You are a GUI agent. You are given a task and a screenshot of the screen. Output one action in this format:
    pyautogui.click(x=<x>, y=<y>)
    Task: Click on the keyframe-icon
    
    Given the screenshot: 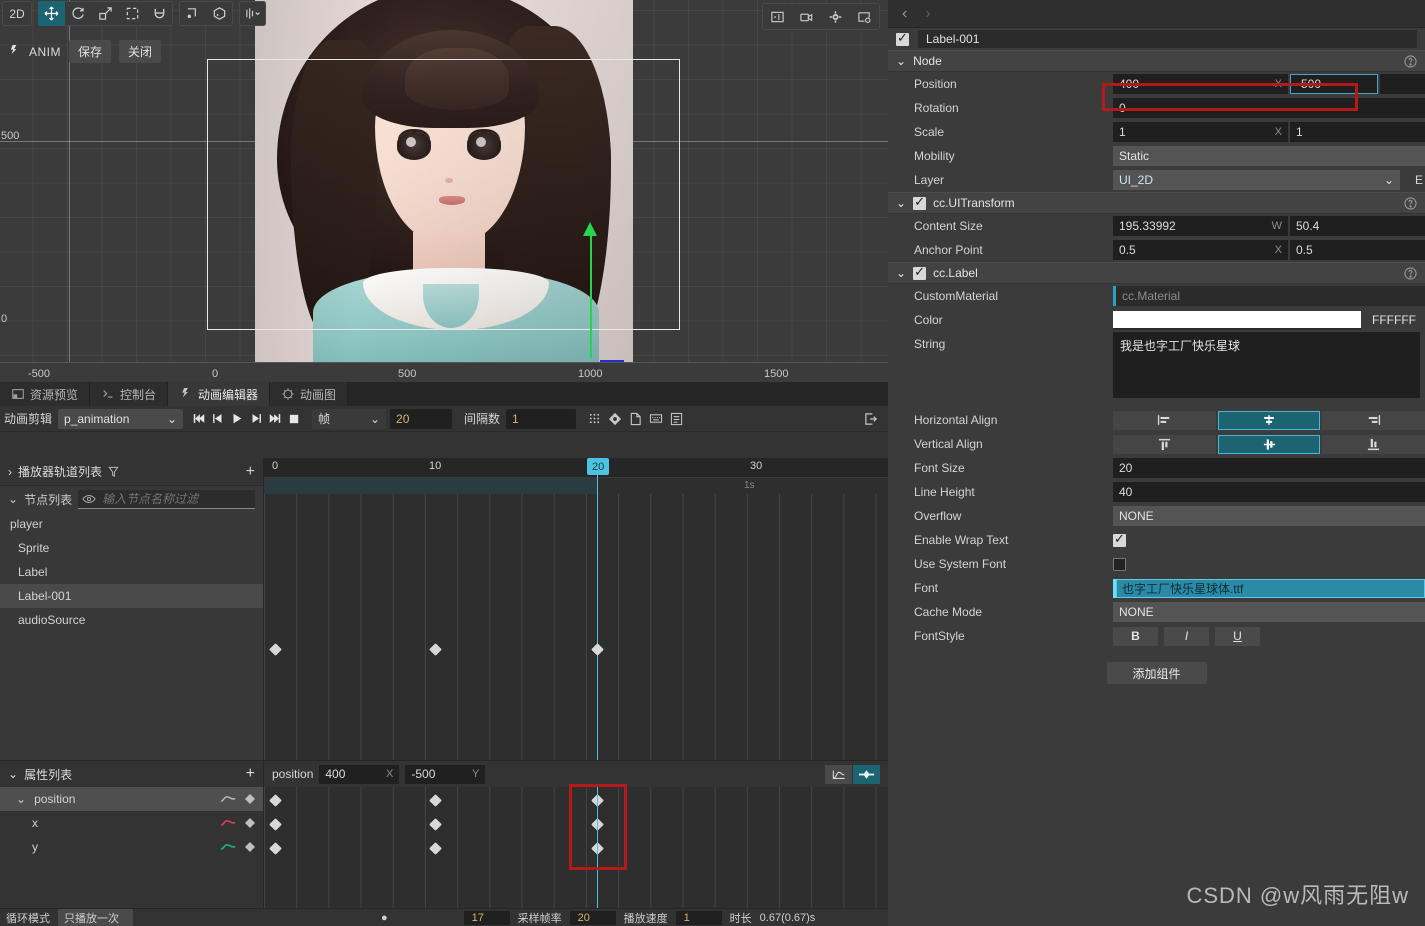 What is the action you would take?
    pyautogui.click(x=615, y=419)
    